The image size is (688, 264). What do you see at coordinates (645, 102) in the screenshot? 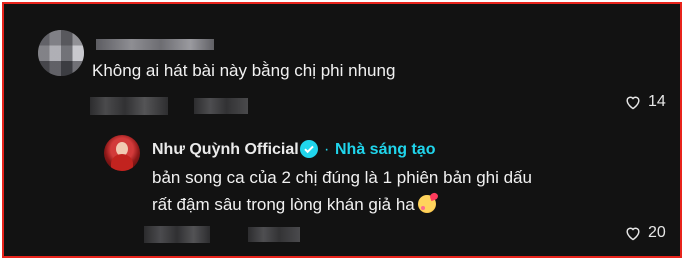
I see `comment-like-button: 14` at bounding box center [645, 102].